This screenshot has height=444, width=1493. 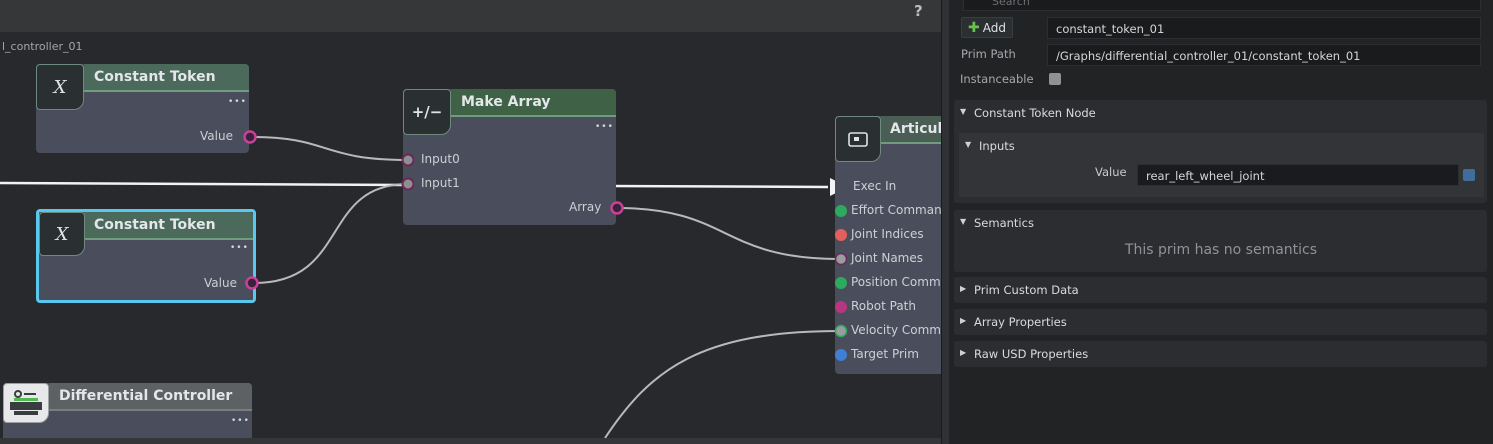 I want to click on section-header-semantics: ▼ Semantics, so click(x=1220, y=223).